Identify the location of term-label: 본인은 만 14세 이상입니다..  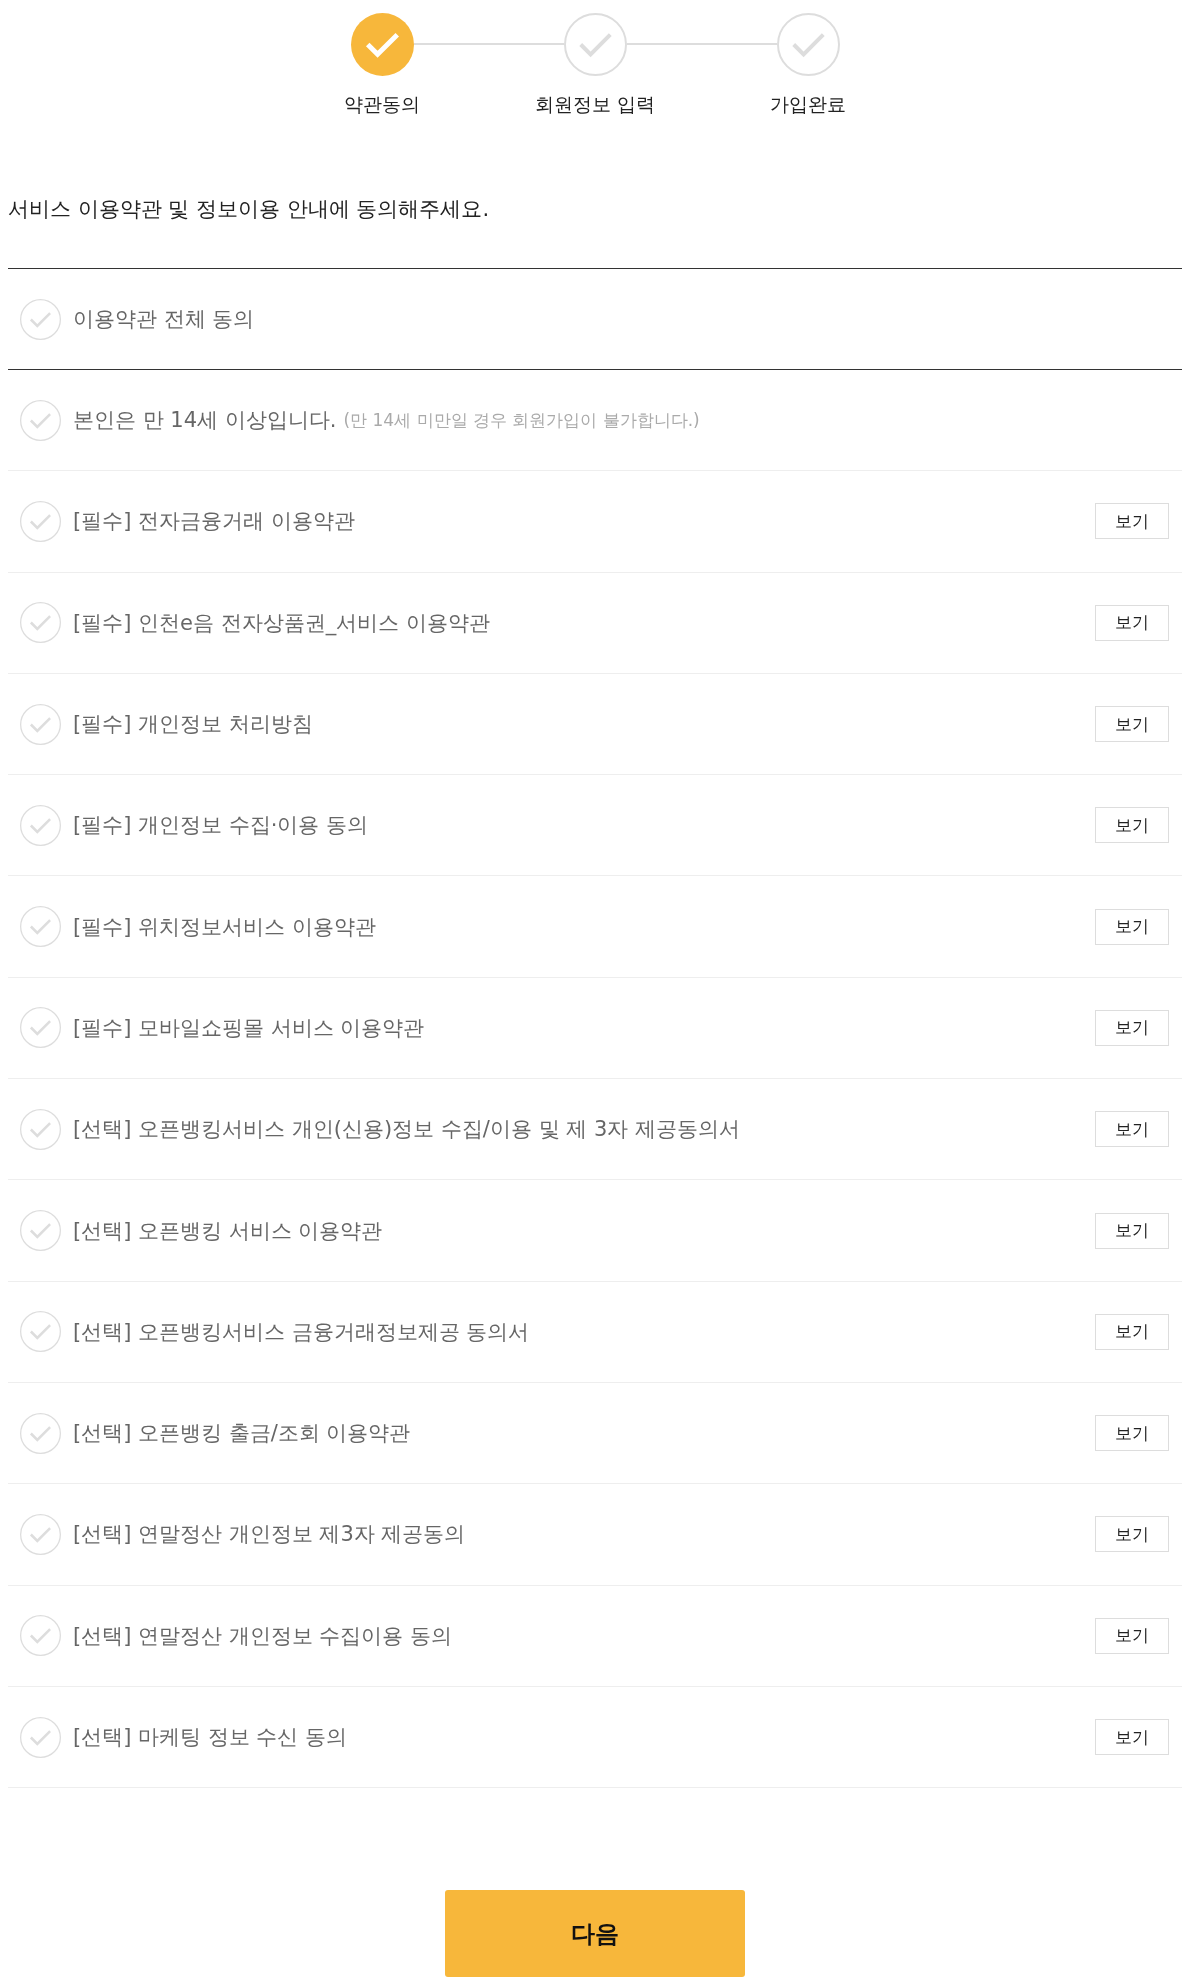
(205, 420).